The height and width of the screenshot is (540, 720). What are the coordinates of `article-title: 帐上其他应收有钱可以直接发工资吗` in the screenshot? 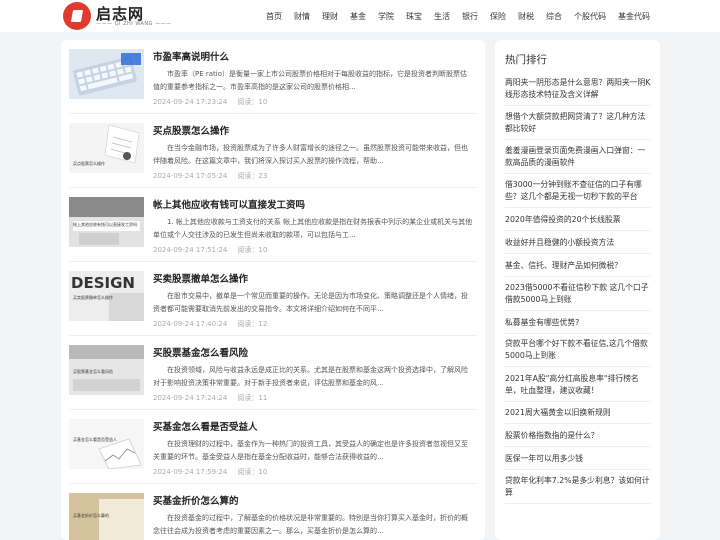 It's located at (229, 204).